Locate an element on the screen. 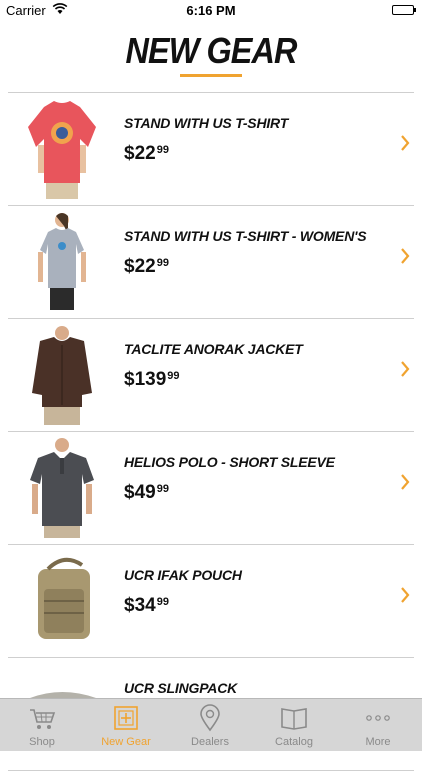 The width and height of the screenshot is (422, 771). price-dollars: $34 is located at coordinates (140, 605).